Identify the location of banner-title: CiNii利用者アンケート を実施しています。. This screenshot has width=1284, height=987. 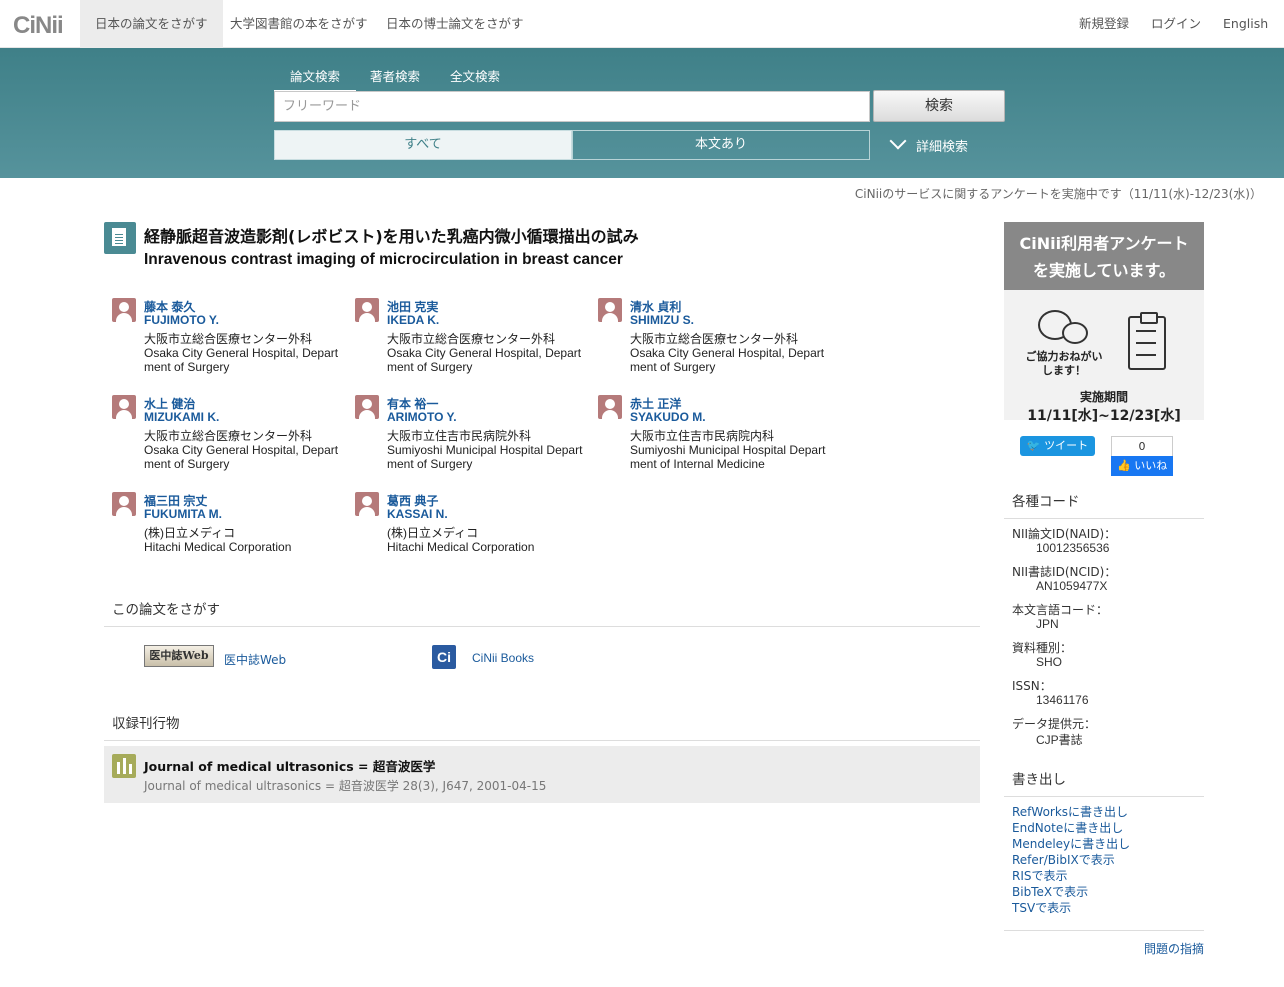
(1104, 256).